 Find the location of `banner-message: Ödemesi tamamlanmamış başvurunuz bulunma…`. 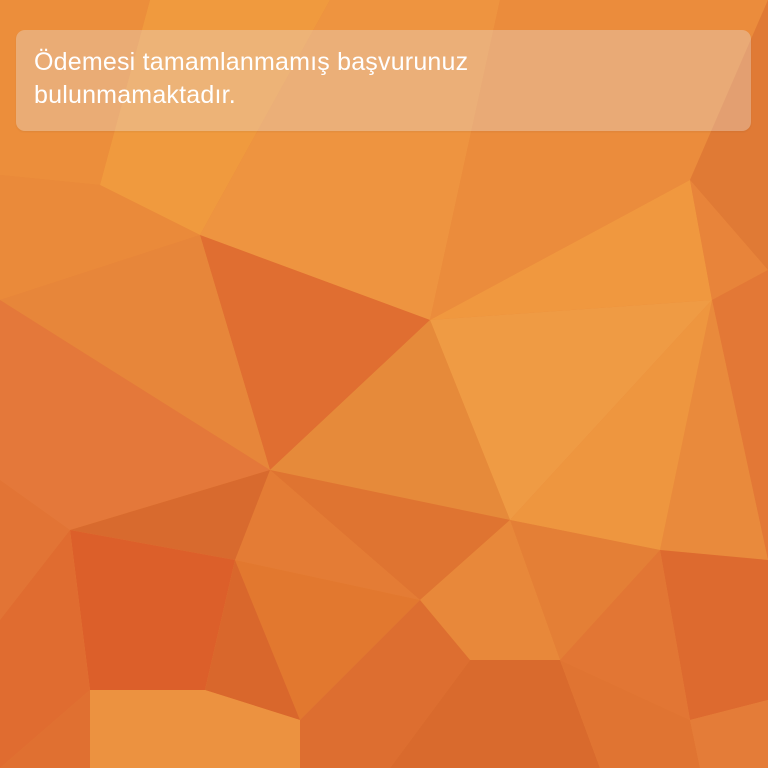

banner-message: Ödemesi tamamlanmamış başvurunuz bulunma… is located at coordinates (251, 78).